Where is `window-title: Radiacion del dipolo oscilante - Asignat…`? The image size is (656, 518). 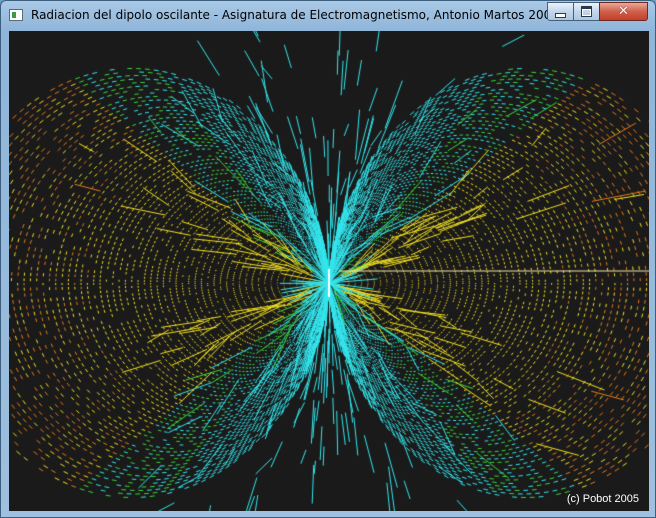 window-title: Radiacion del dipolo oscilante - Asignat… is located at coordinates (295, 15).